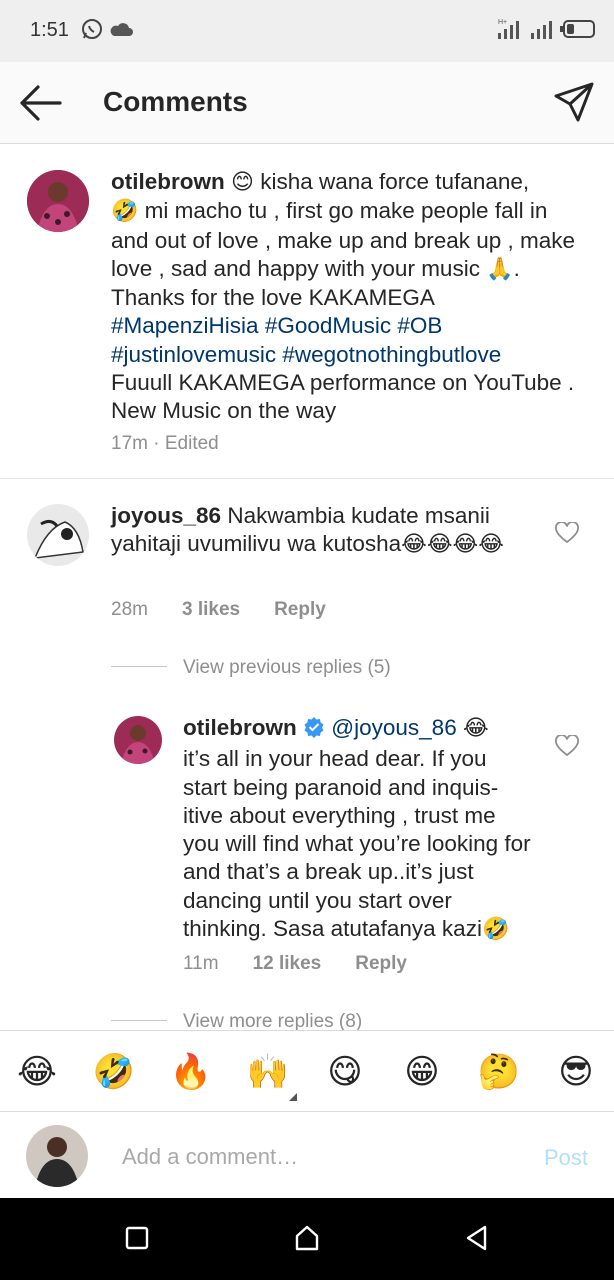 The height and width of the screenshot is (1280, 614). What do you see at coordinates (58, 201) in the screenshot?
I see `caption-avatar` at bounding box center [58, 201].